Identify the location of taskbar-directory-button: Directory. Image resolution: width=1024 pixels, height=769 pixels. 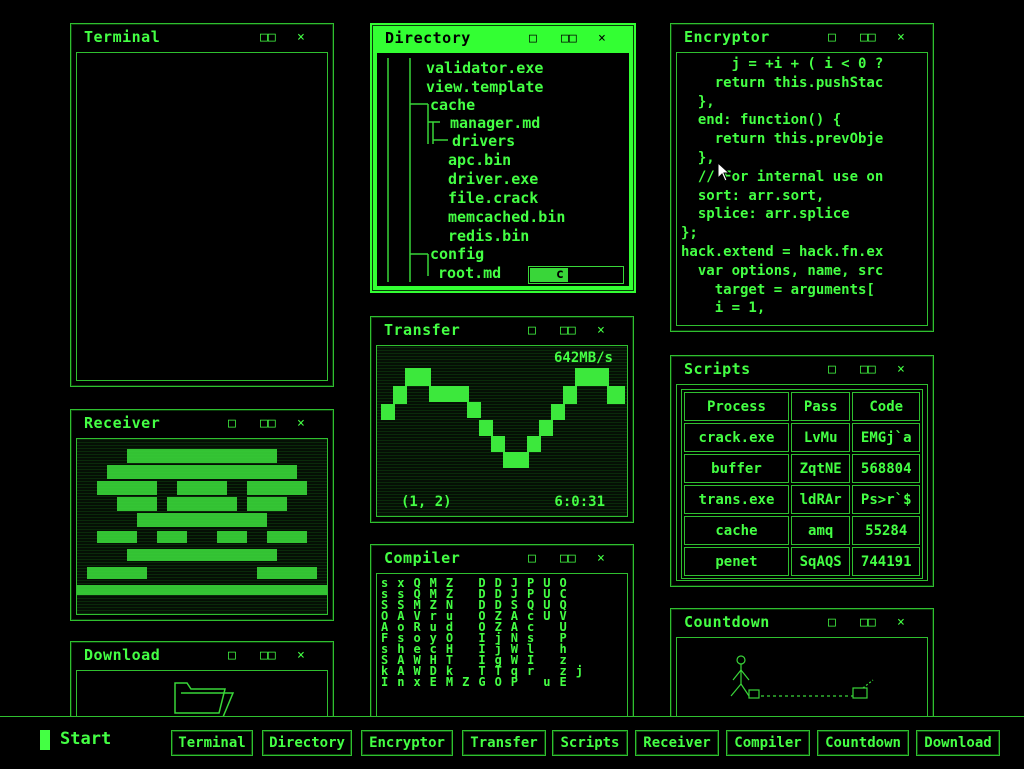
(307, 743).